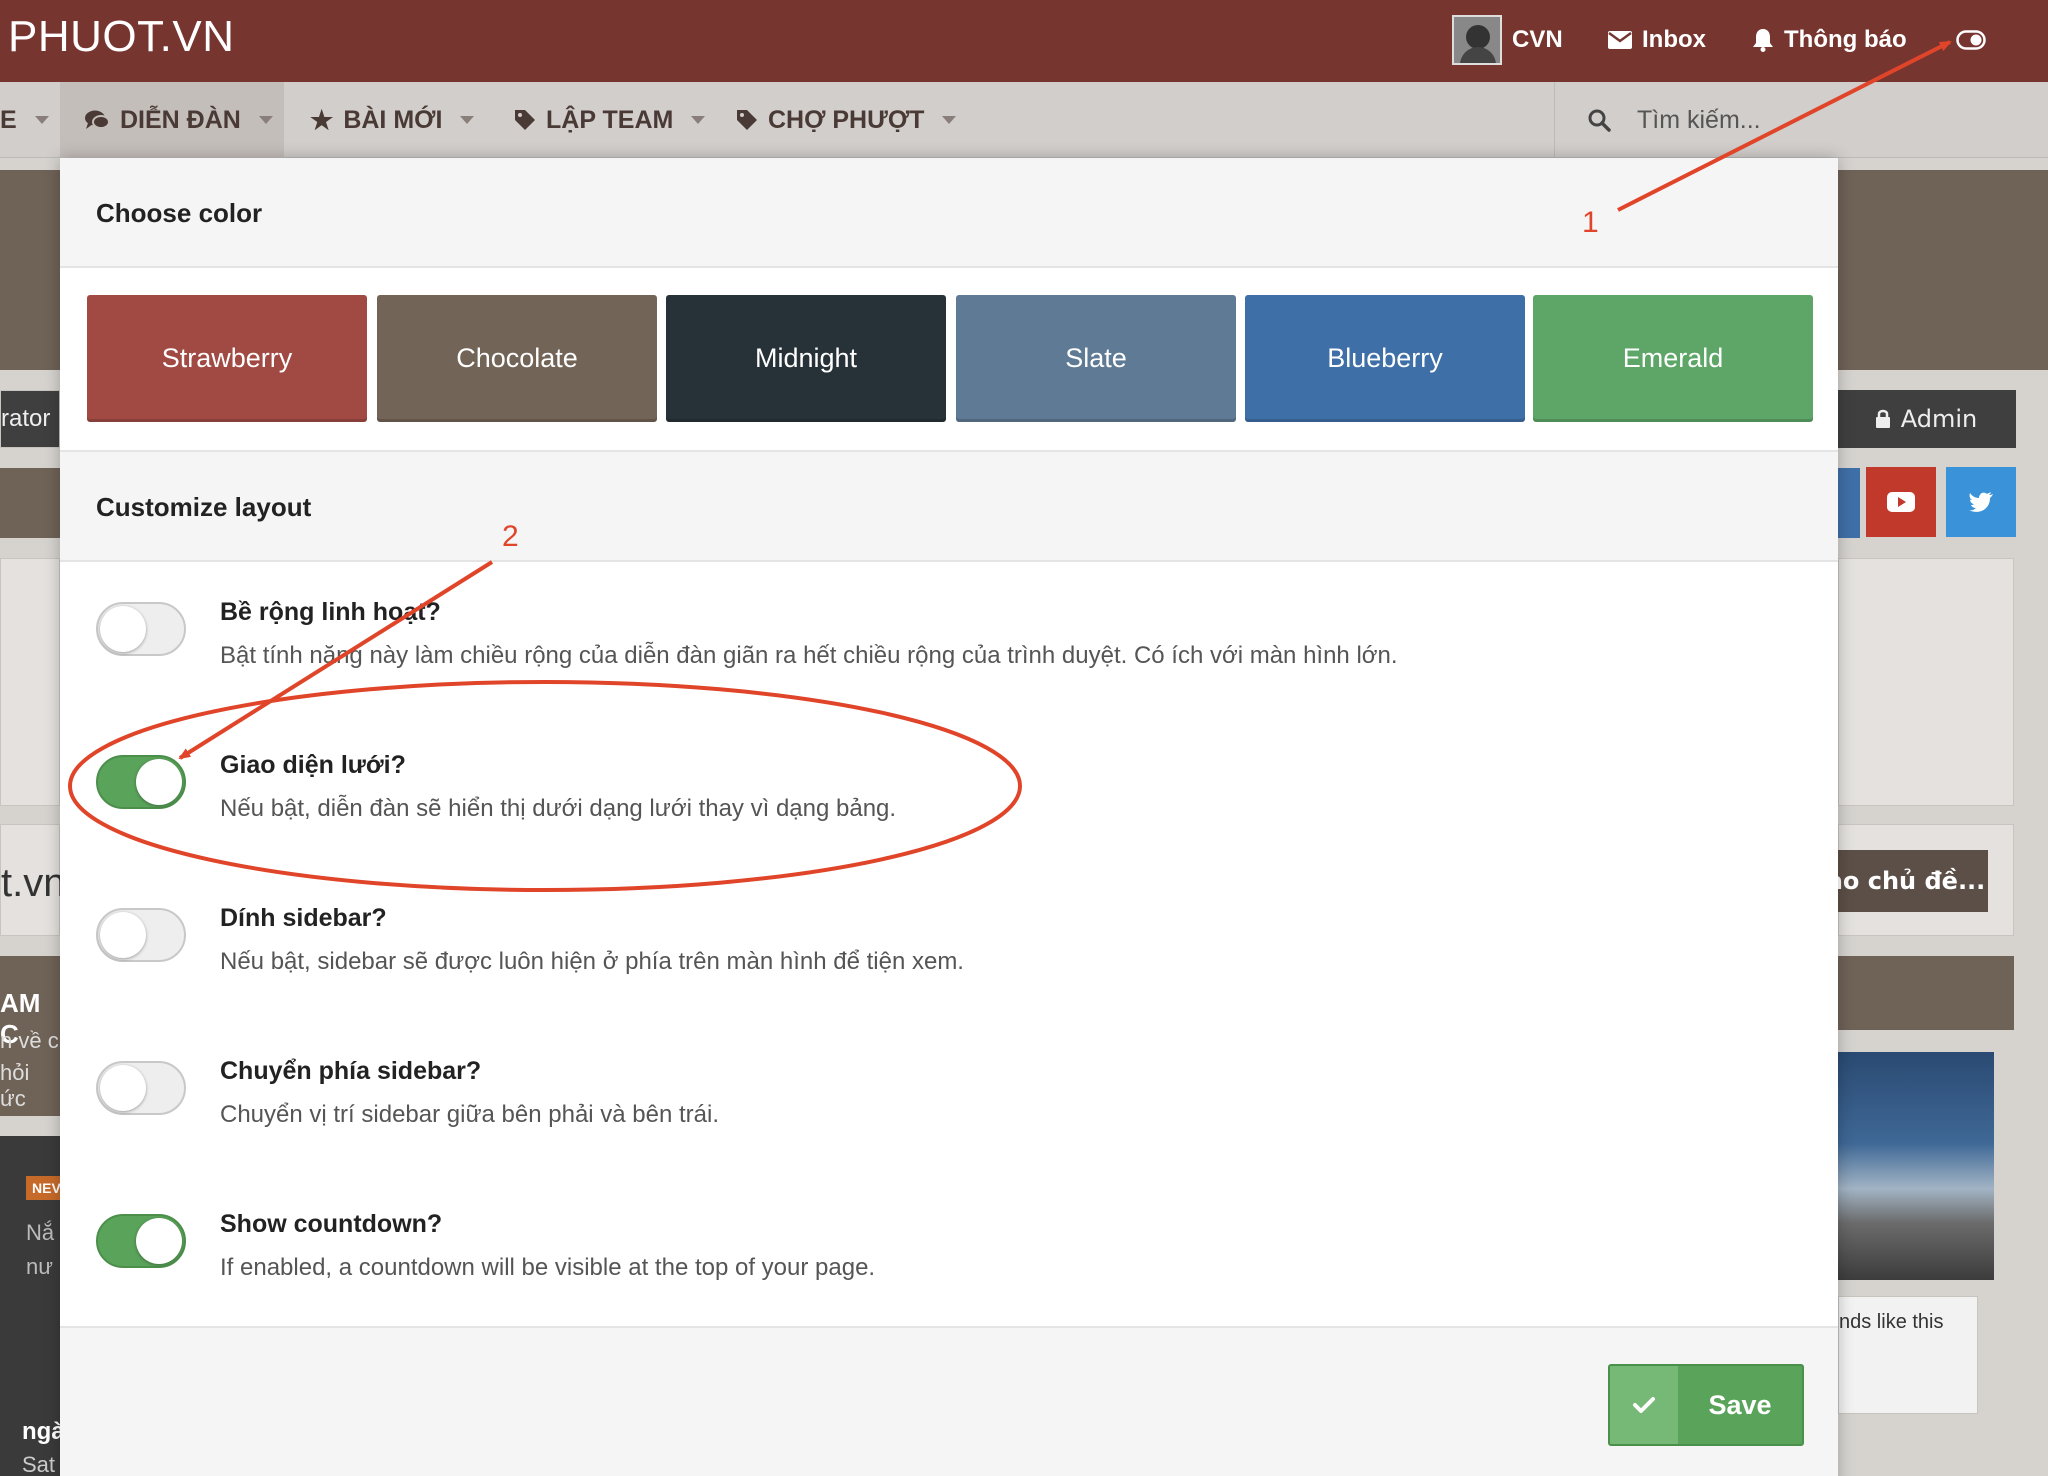 The width and height of the screenshot is (2048, 1476). I want to click on option-title: Show countdown?, so click(331, 1224).